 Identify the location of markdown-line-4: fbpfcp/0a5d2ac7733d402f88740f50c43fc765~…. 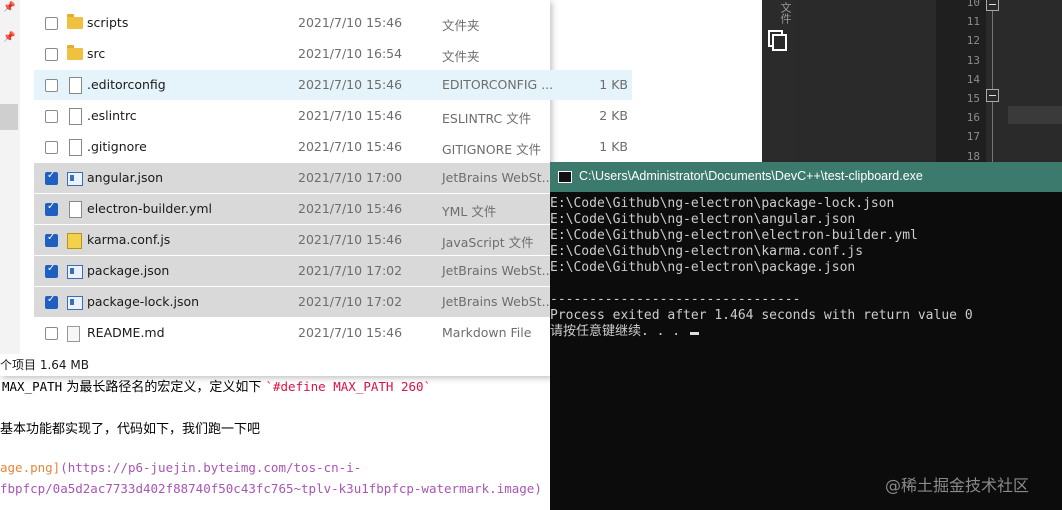
(271, 489).